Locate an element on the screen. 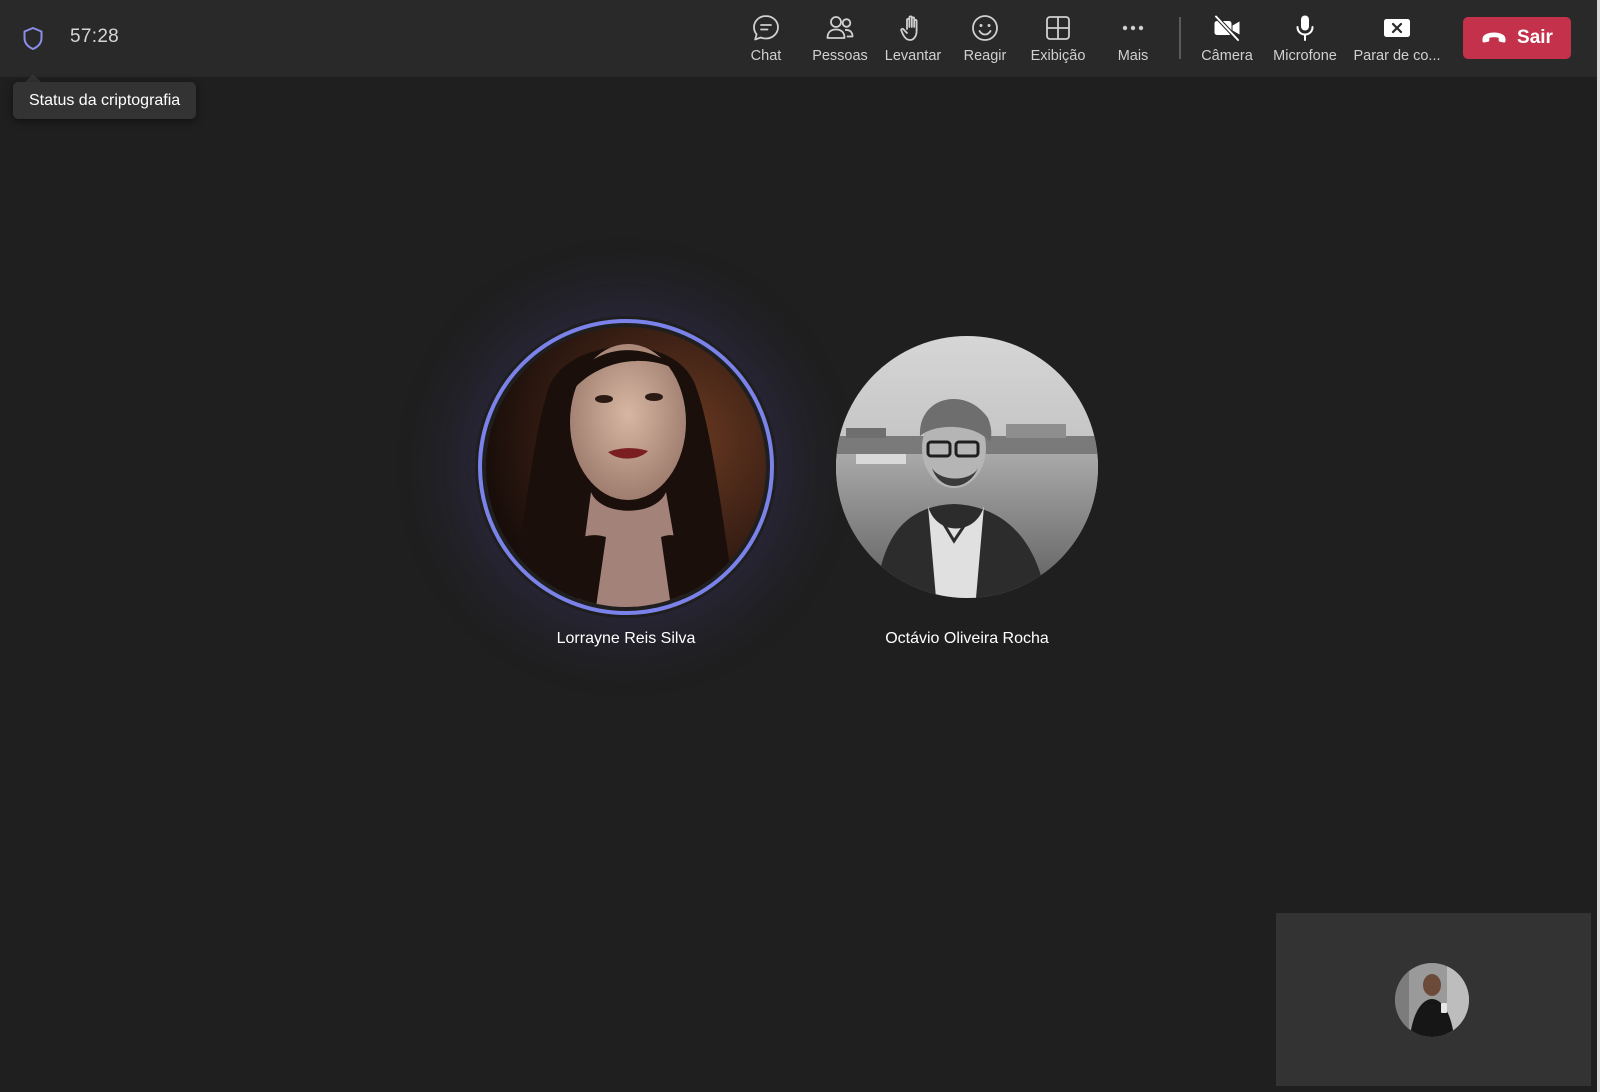  raise-hand-button: Levantar is located at coordinates (913, 38).